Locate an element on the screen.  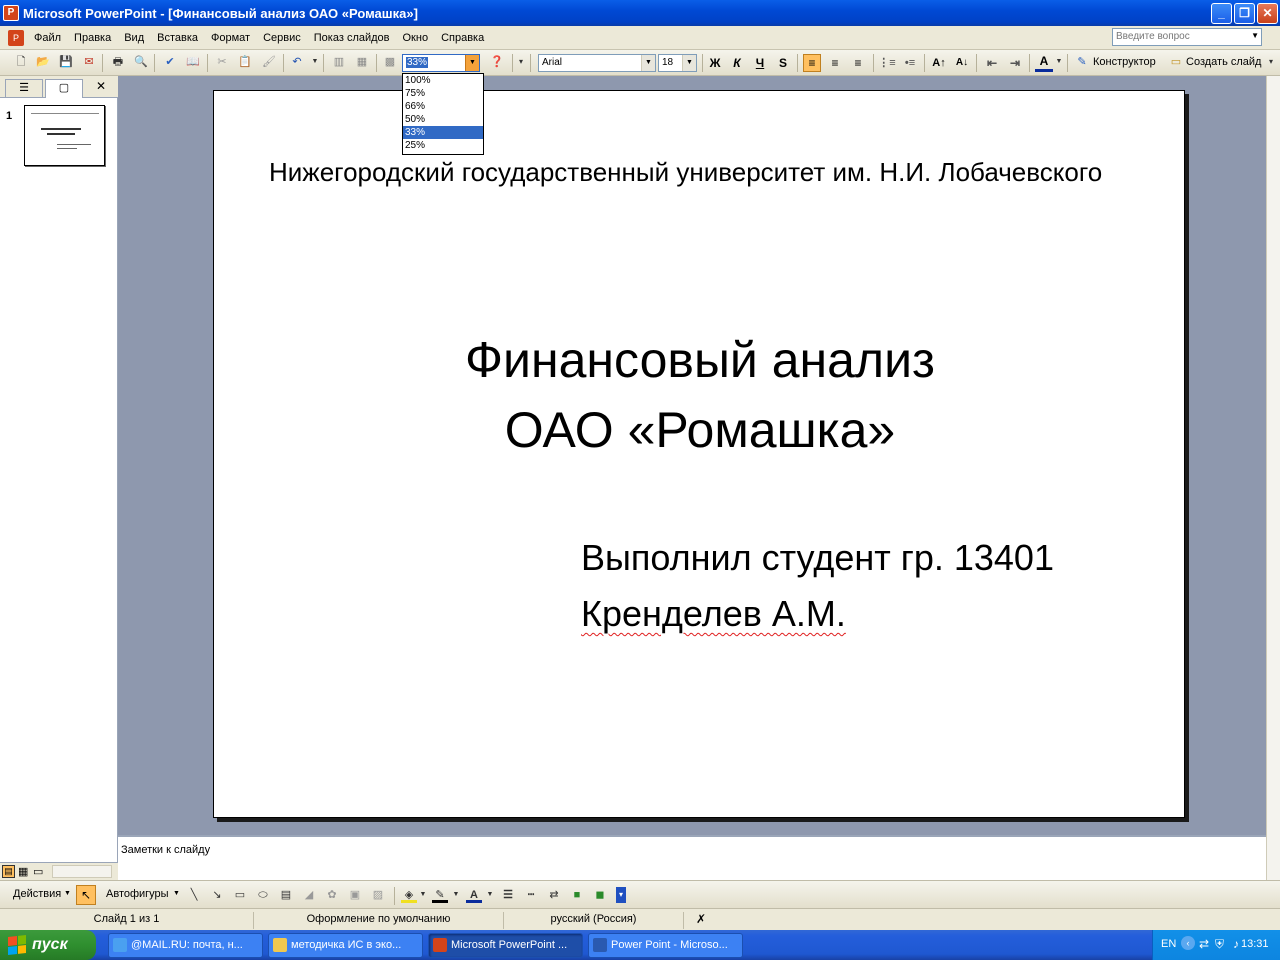
ask-question-input: Введите вопрос ▼ is located at coordinates (1187, 37).